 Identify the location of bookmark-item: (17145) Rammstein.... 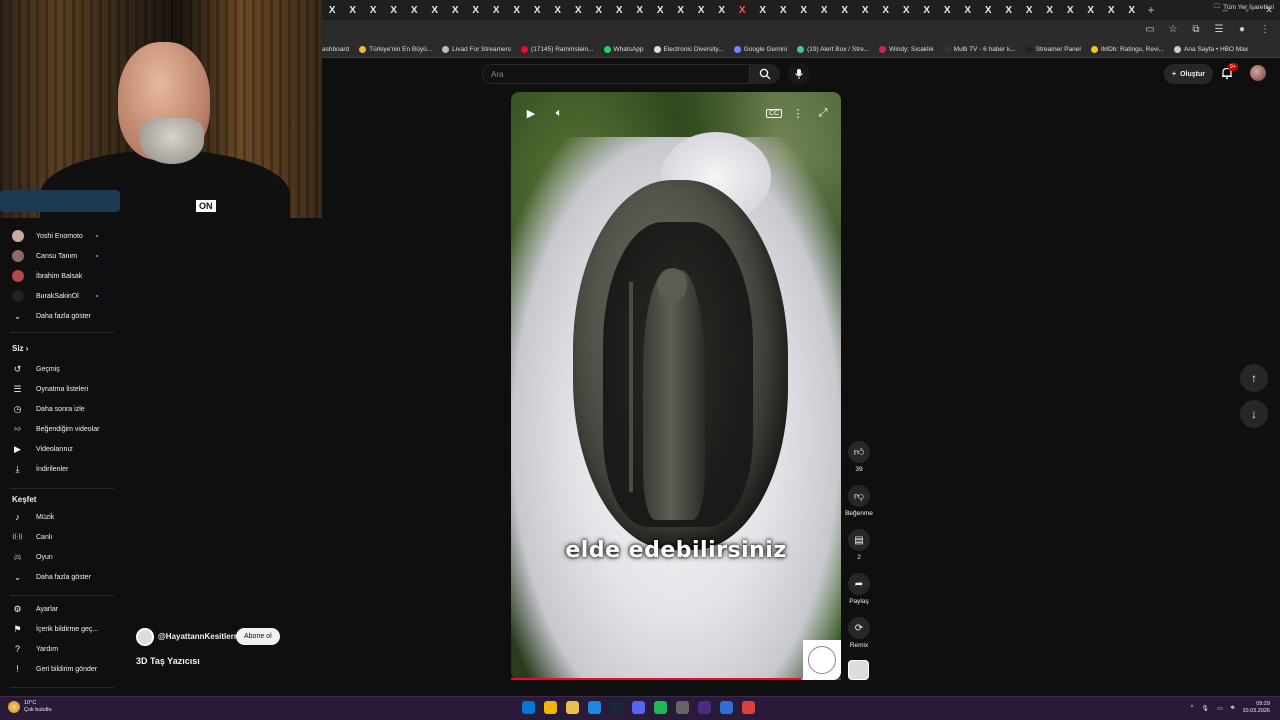
(557, 49).